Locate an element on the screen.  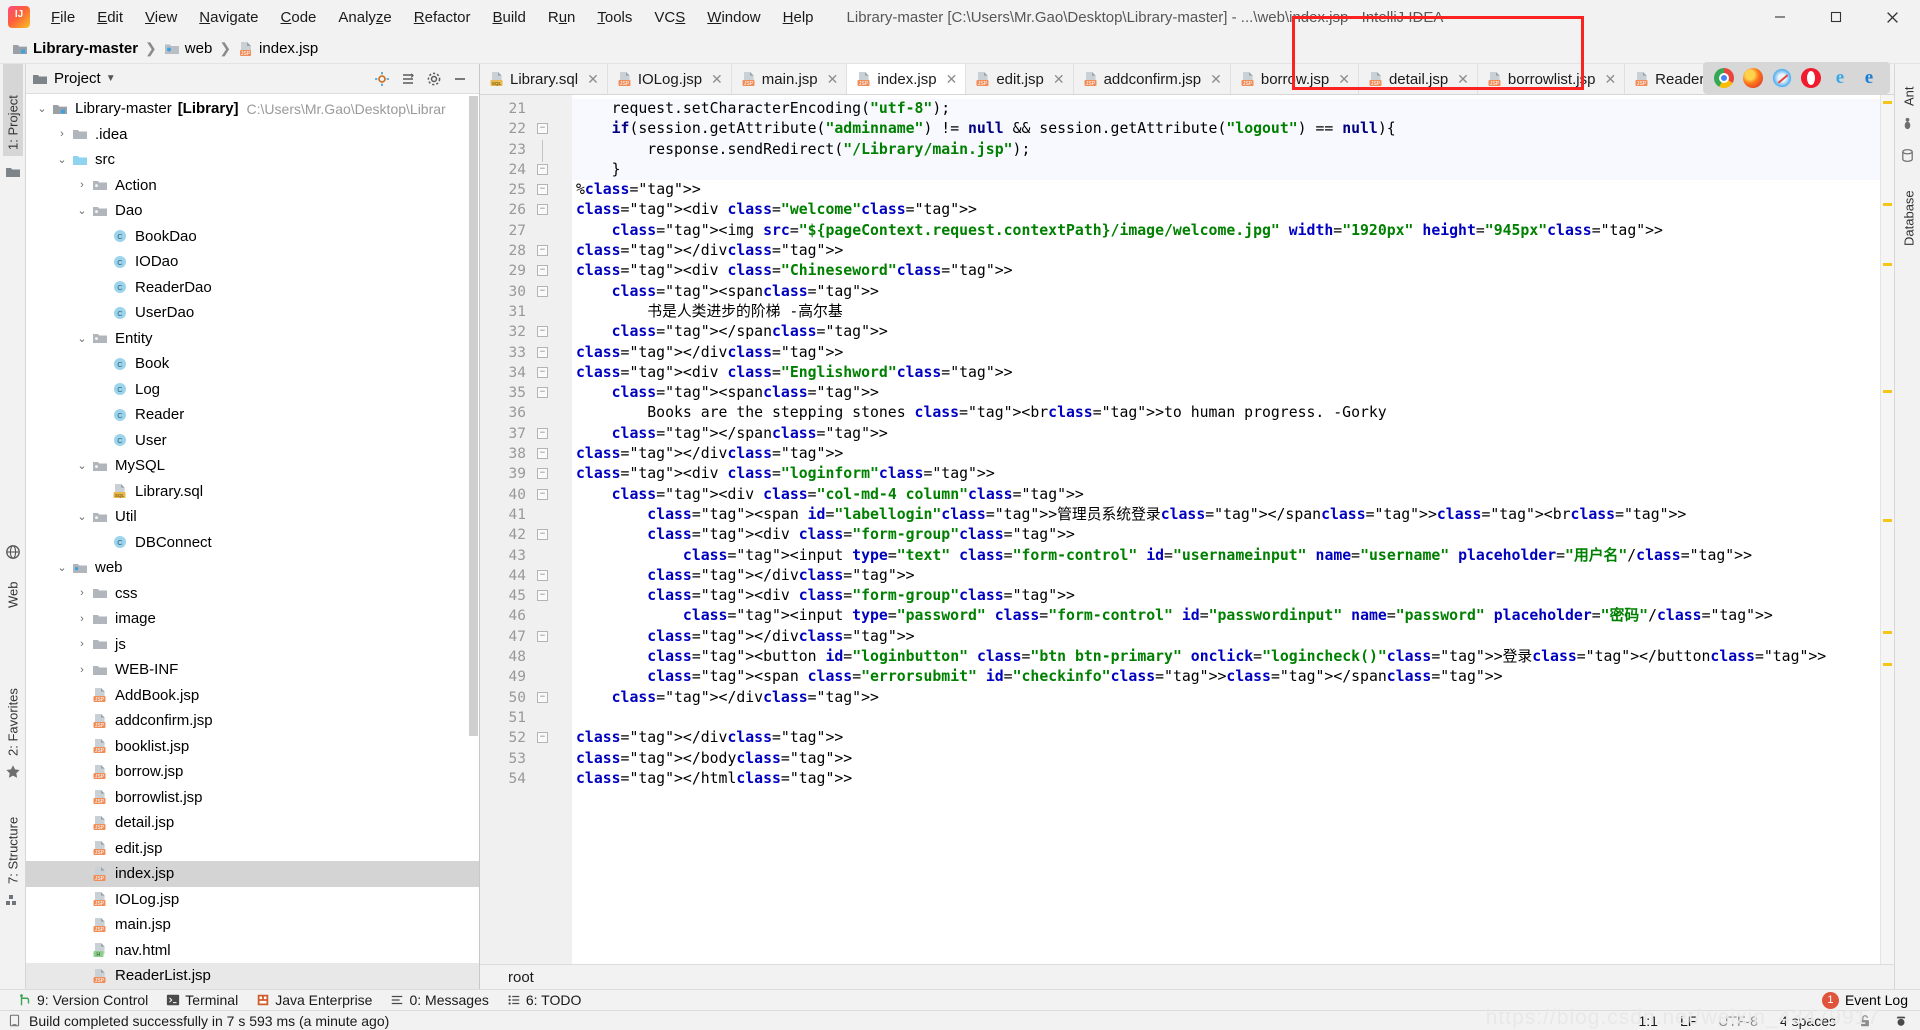
caret-position: 1:1 is located at coordinates (1647, 1021).